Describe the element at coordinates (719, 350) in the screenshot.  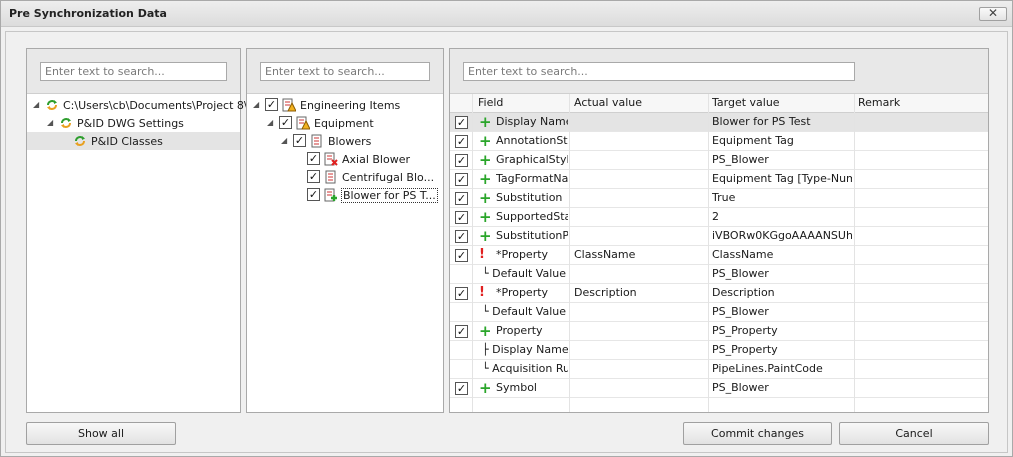
I see `table-row: ├ Display Name PS_Property` at that location.